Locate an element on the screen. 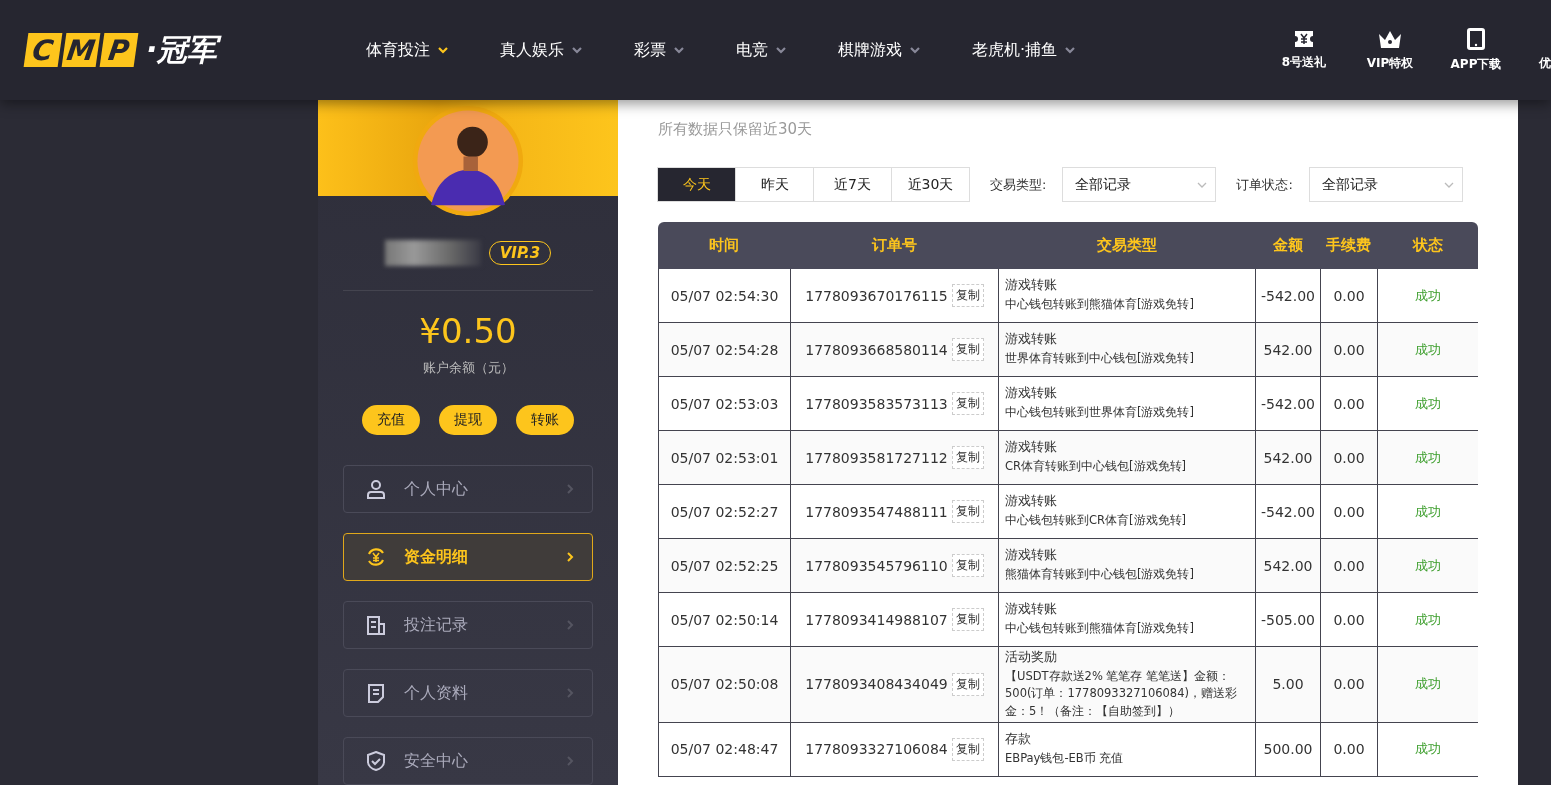  nav-item: 电竞 is located at coordinates (761, 50).